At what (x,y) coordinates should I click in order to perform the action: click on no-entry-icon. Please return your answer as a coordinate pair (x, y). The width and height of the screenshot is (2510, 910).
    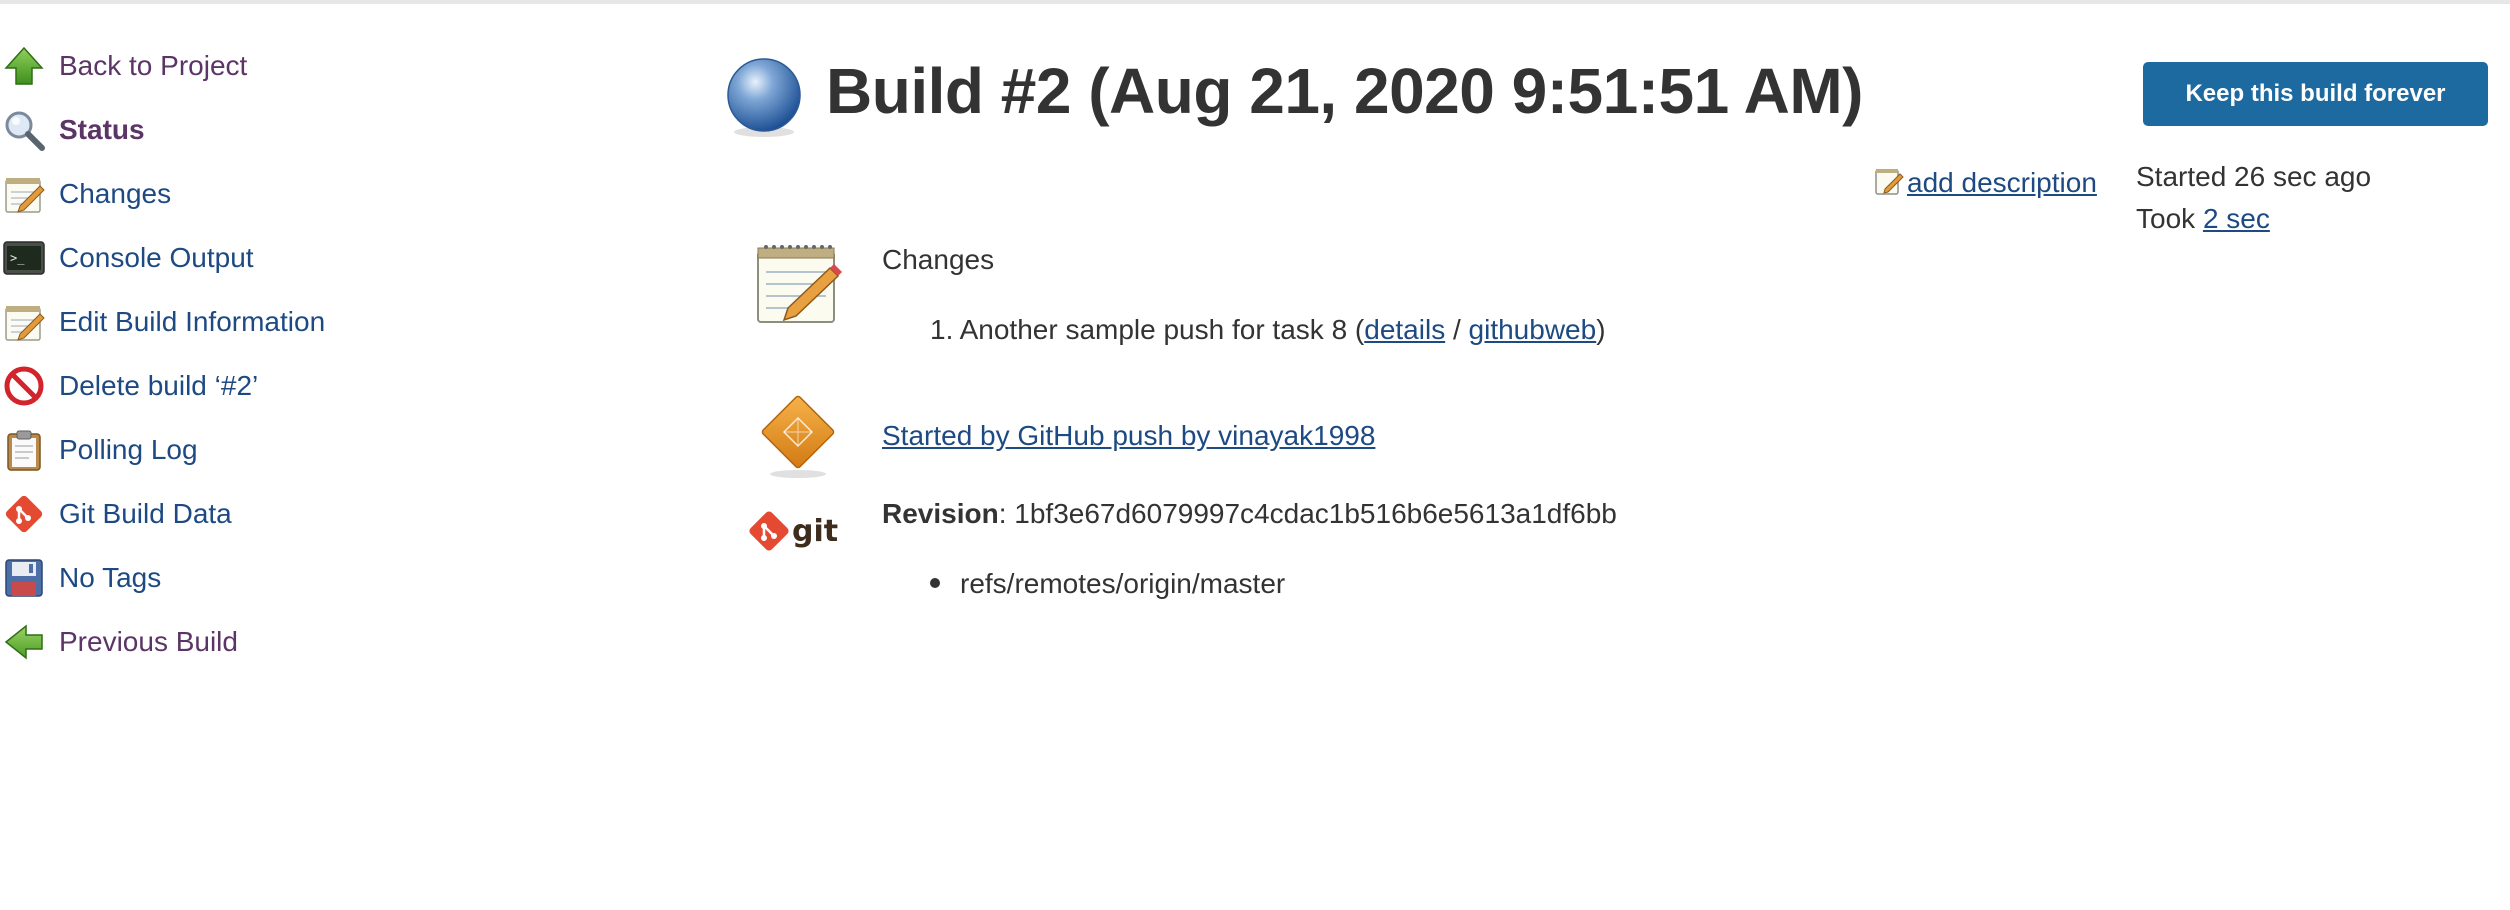
    Looking at the image, I should click on (24, 386).